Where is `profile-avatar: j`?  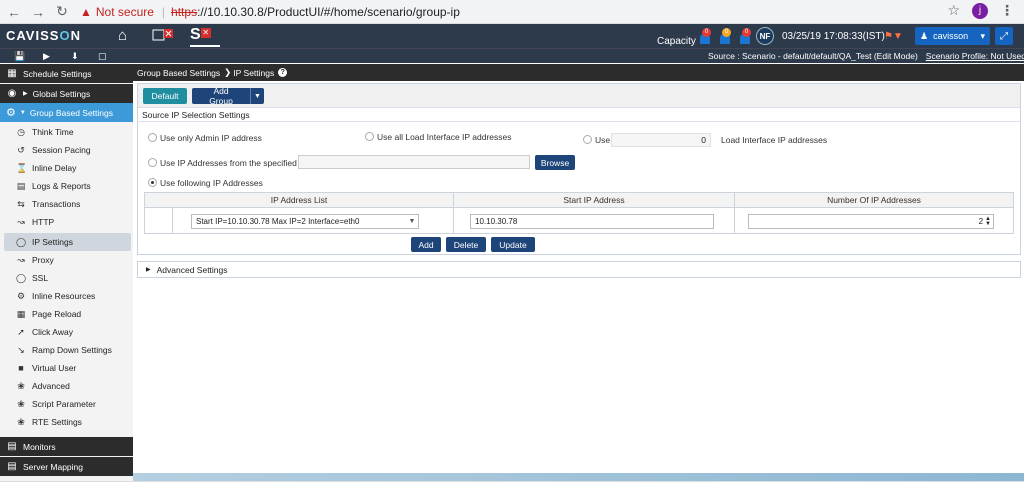 profile-avatar: j is located at coordinates (980, 10).